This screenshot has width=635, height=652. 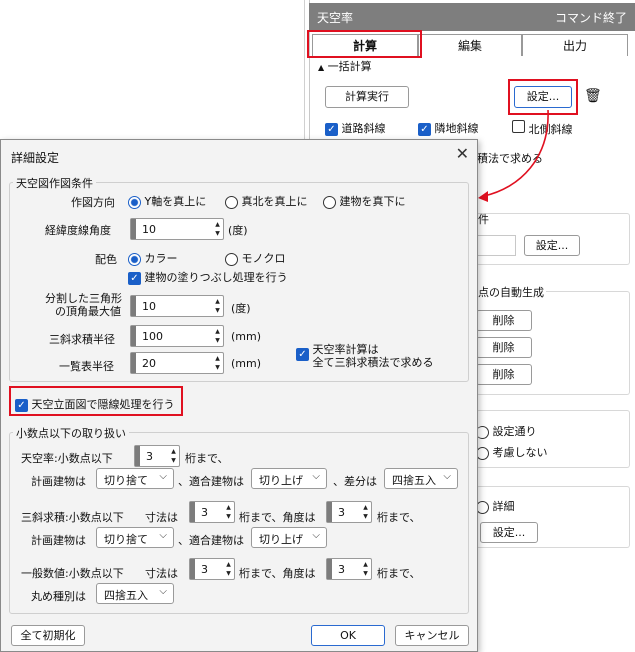 I want to click on radio-as-set: 設定通り, so click(x=506, y=431).